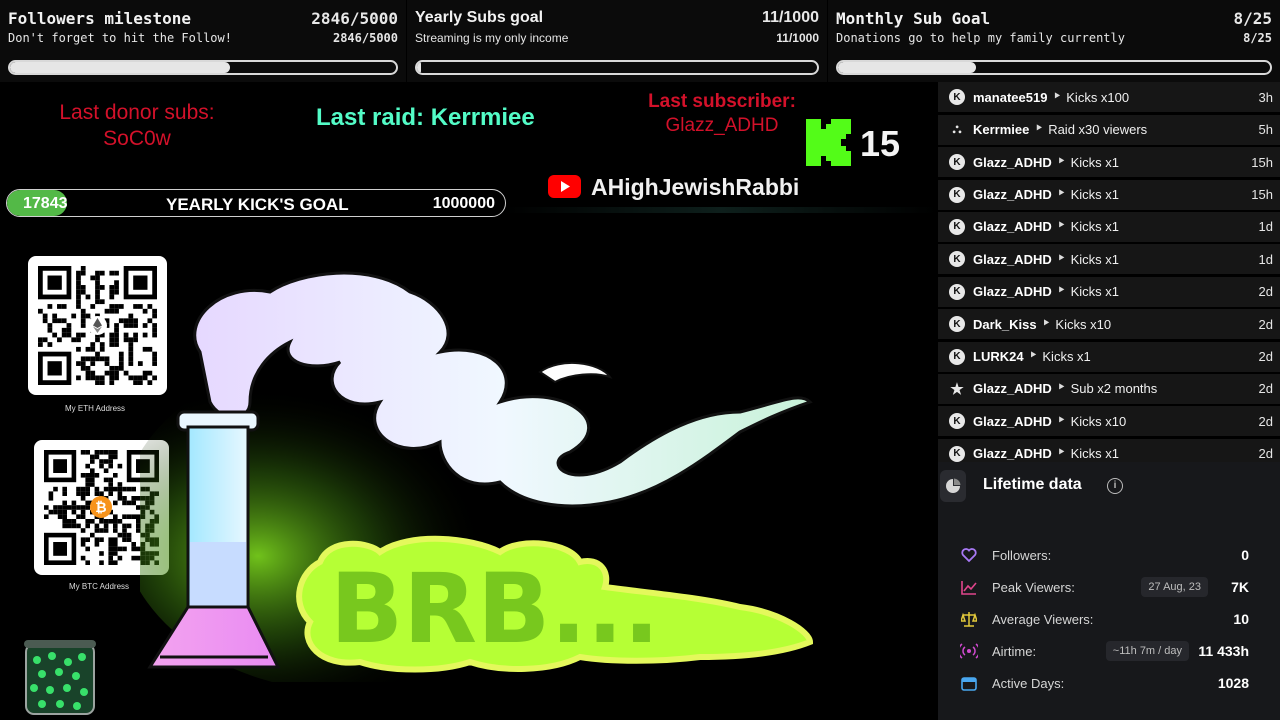 This screenshot has height=720, width=1280. Describe the element at coordinates (913, 18) in the screenshot. I see `goal-title: Monthly Sub Goal` at that location.